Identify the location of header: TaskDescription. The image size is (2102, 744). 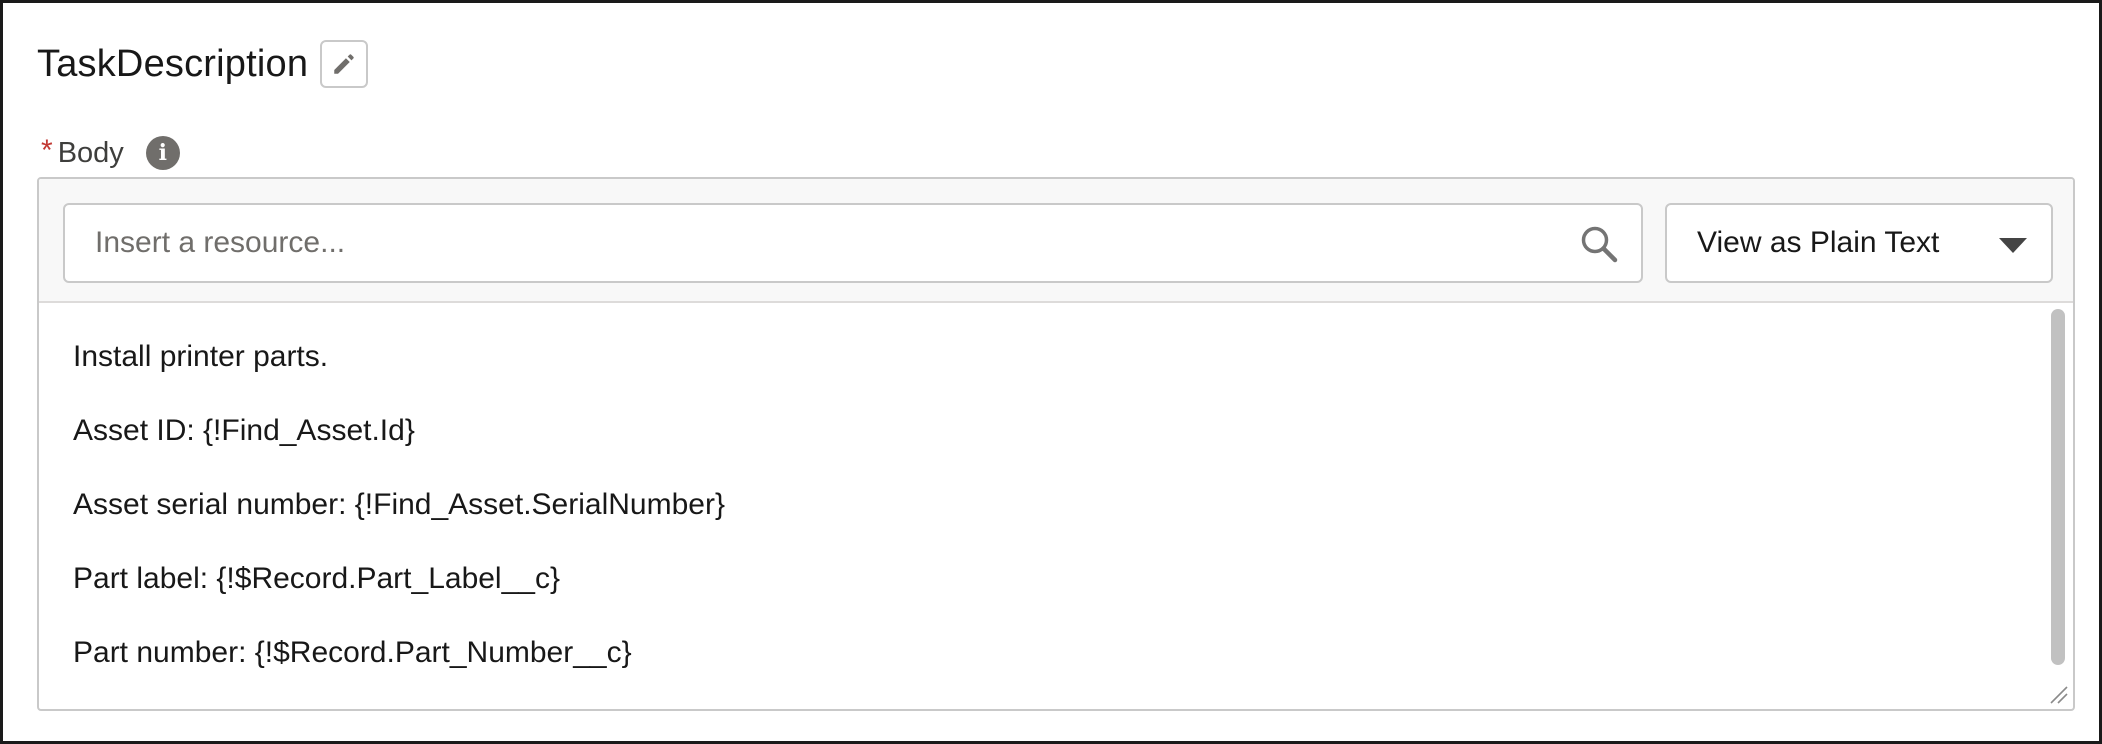
(203, 64).